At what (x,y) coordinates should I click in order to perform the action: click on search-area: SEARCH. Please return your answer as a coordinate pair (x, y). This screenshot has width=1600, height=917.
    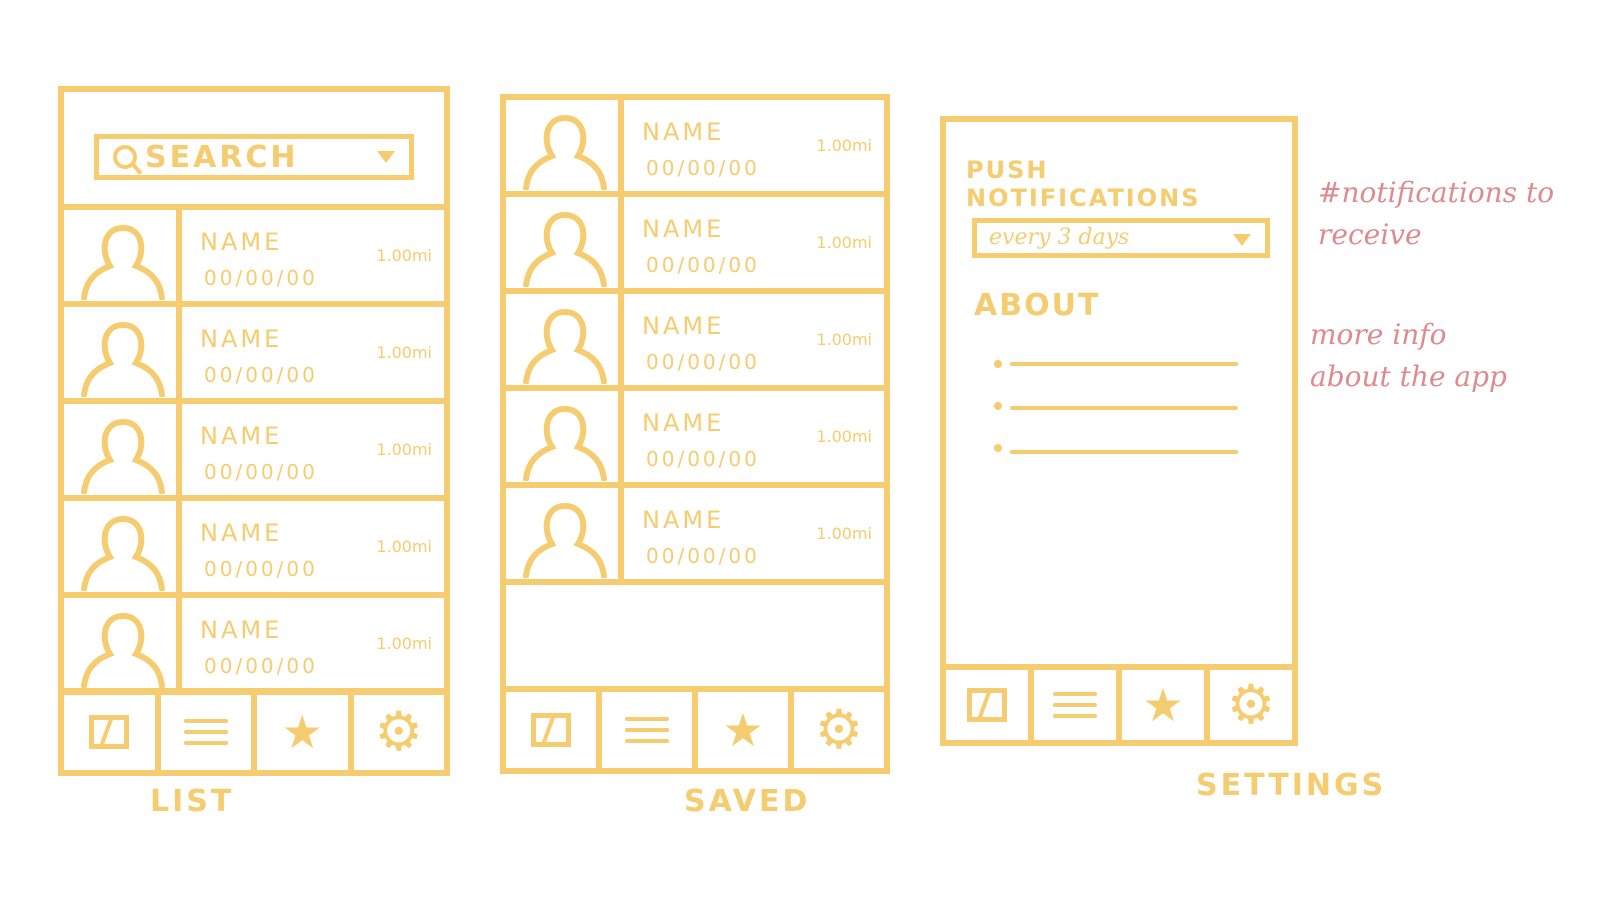
    Looking at the image, I should click on (254, 151).